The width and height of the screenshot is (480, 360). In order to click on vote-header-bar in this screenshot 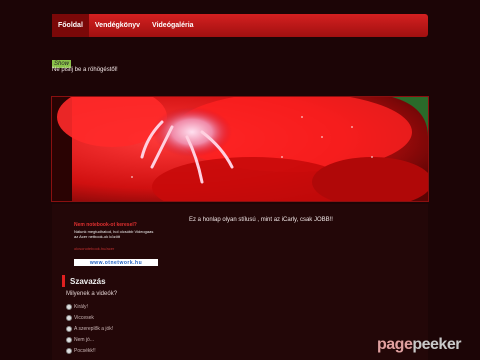, I will do `click(63, 281)`.